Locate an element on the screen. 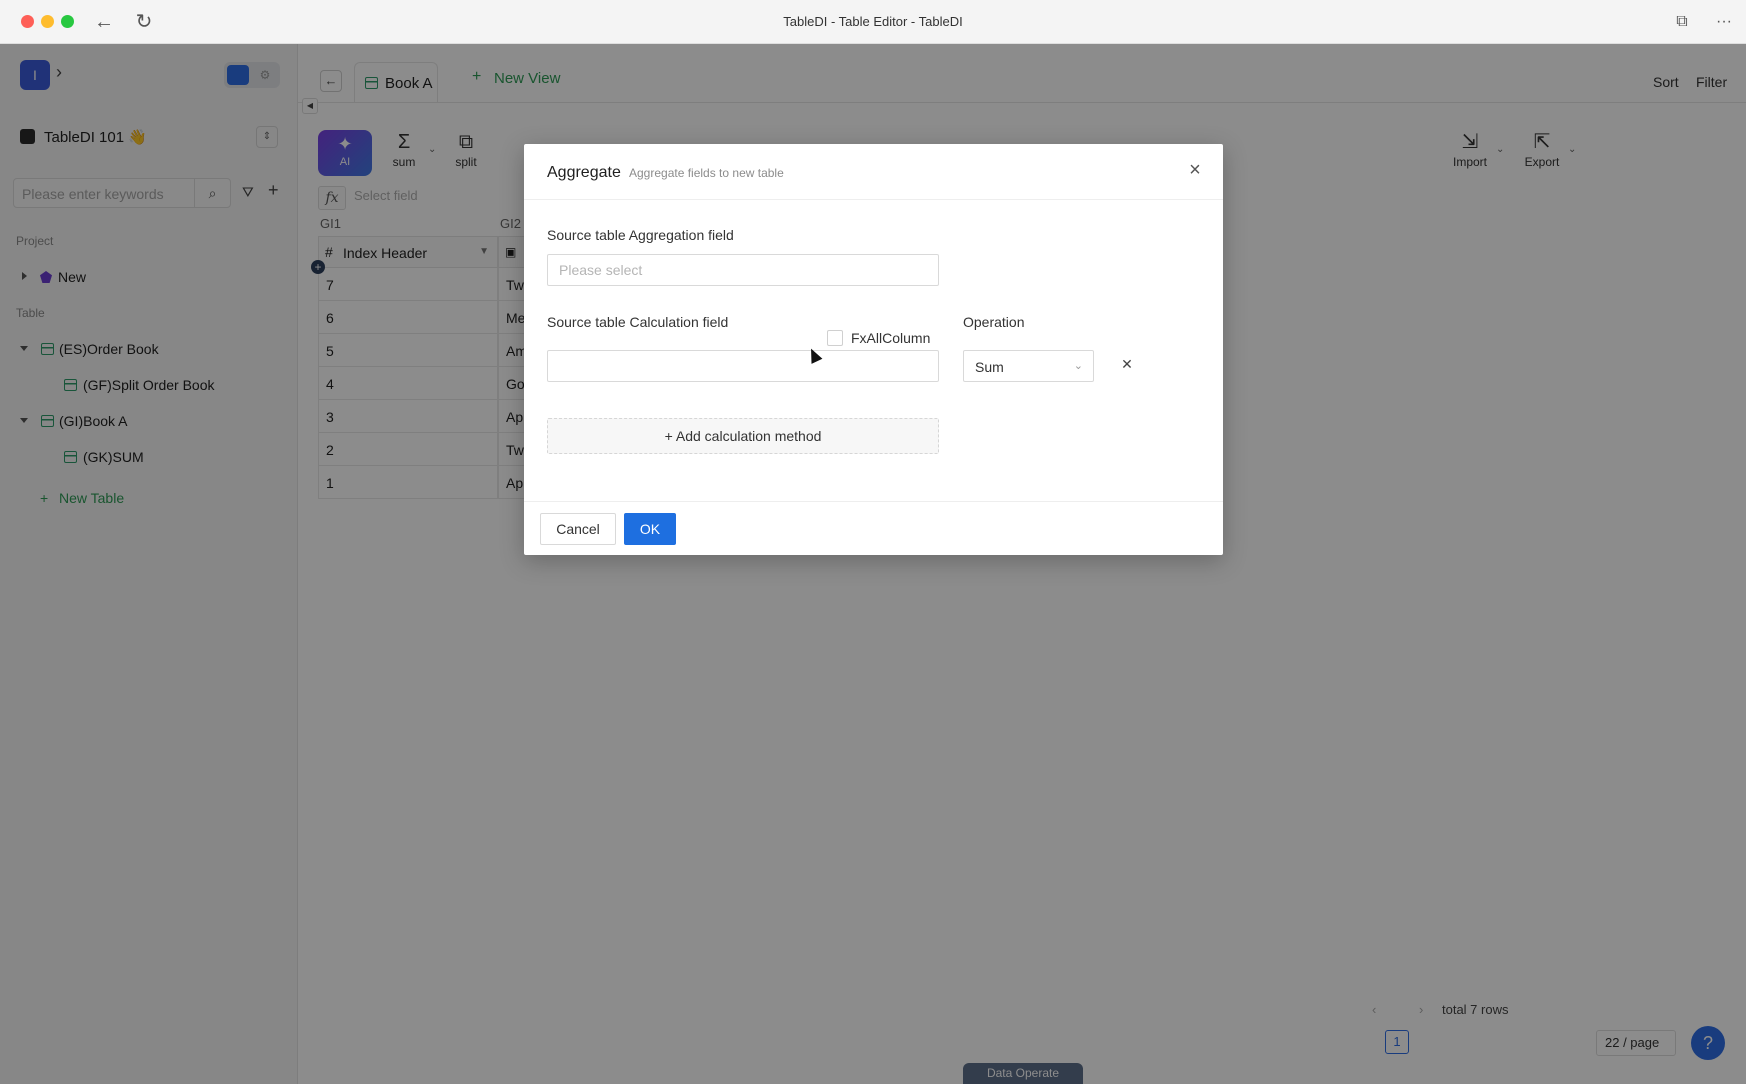 The image size is (1746, 1084). window-title: TableDI - Table Editor - TableDI is located at coordinates (873, 21).